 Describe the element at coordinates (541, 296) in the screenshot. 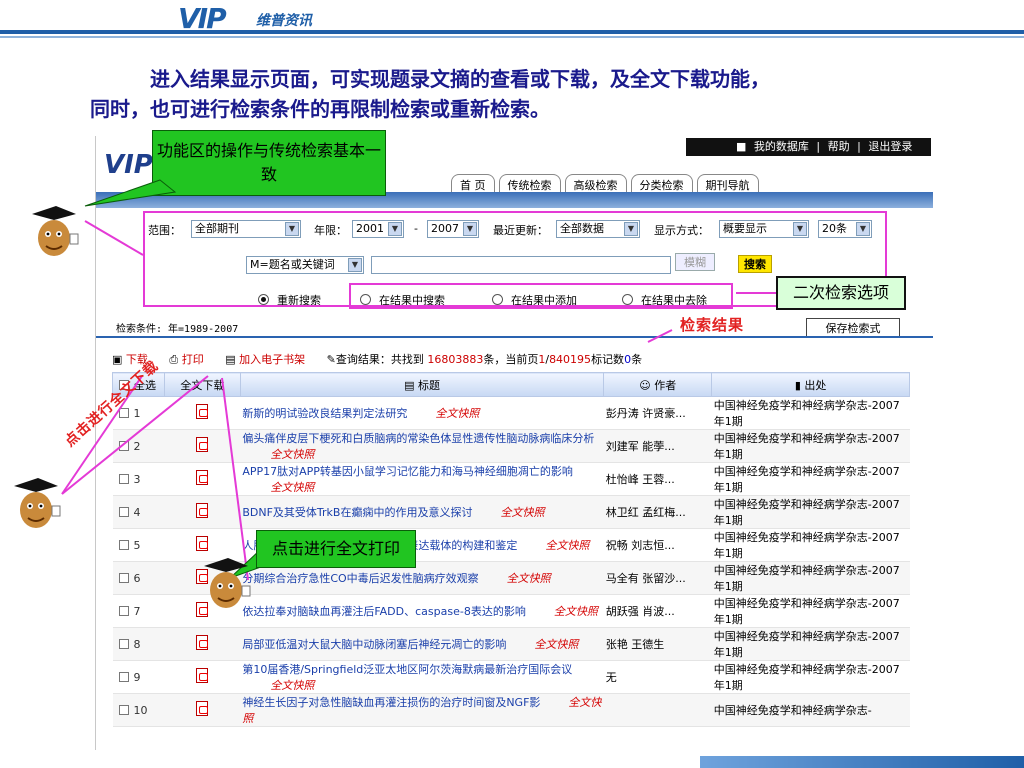

I see `radio-options-highlight` at that location.